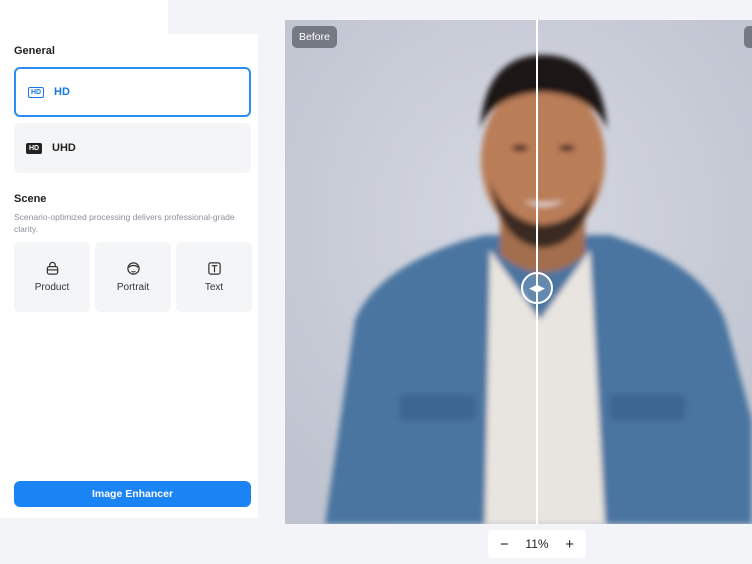  Describe the element at coordinates (132, 148) in the screenshot. I see `quality-option-uhd: HD UHD` at that location.